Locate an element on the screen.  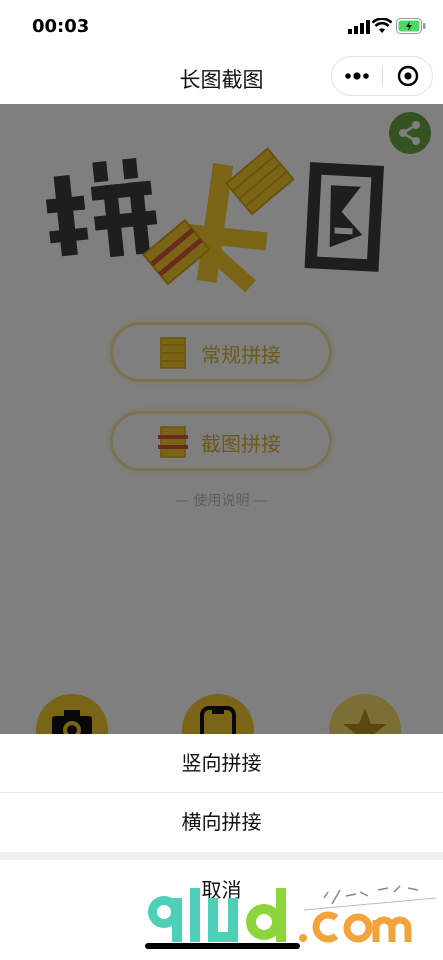
more-icon is located at coordinates (357, 76).